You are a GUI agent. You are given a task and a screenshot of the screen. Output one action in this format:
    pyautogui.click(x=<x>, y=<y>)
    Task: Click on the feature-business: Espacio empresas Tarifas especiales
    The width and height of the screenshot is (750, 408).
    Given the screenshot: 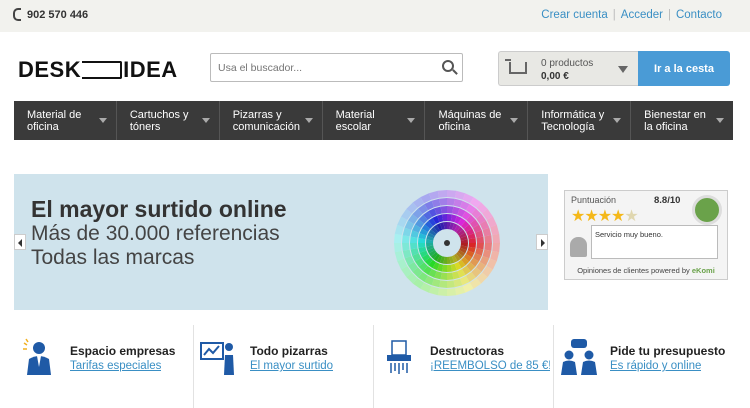 What is the action you would take?
    pyautogui.click(x=103, y=366)
    